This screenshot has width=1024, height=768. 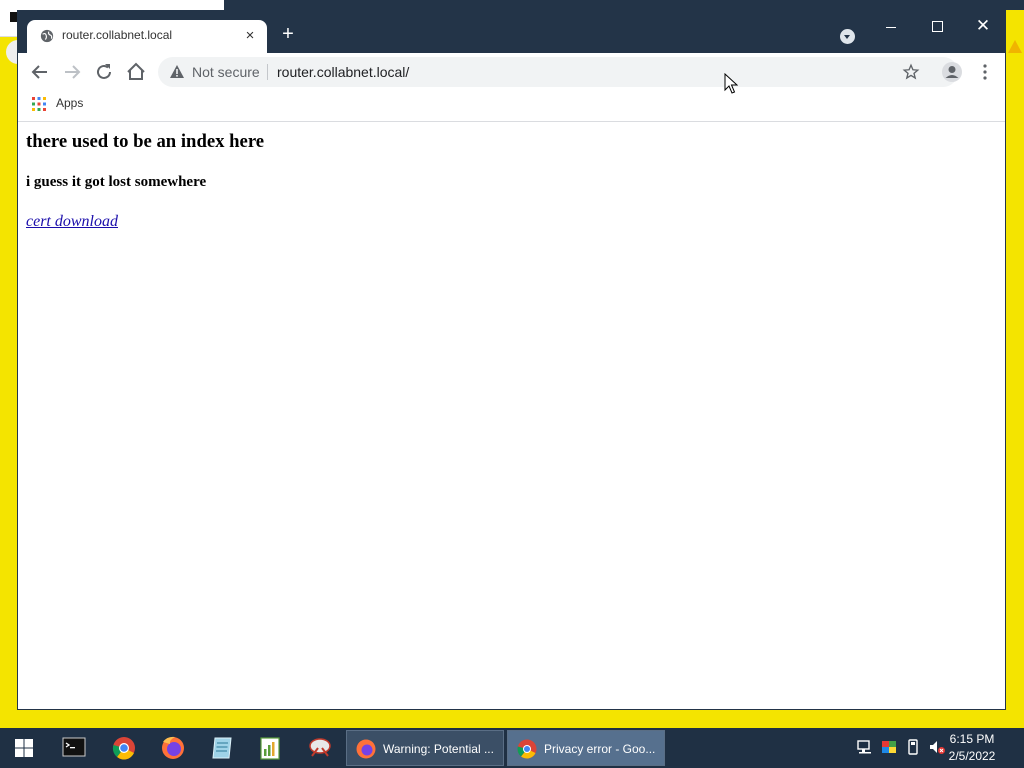 I want to click on minimize-button, so click(x=891, y=27).